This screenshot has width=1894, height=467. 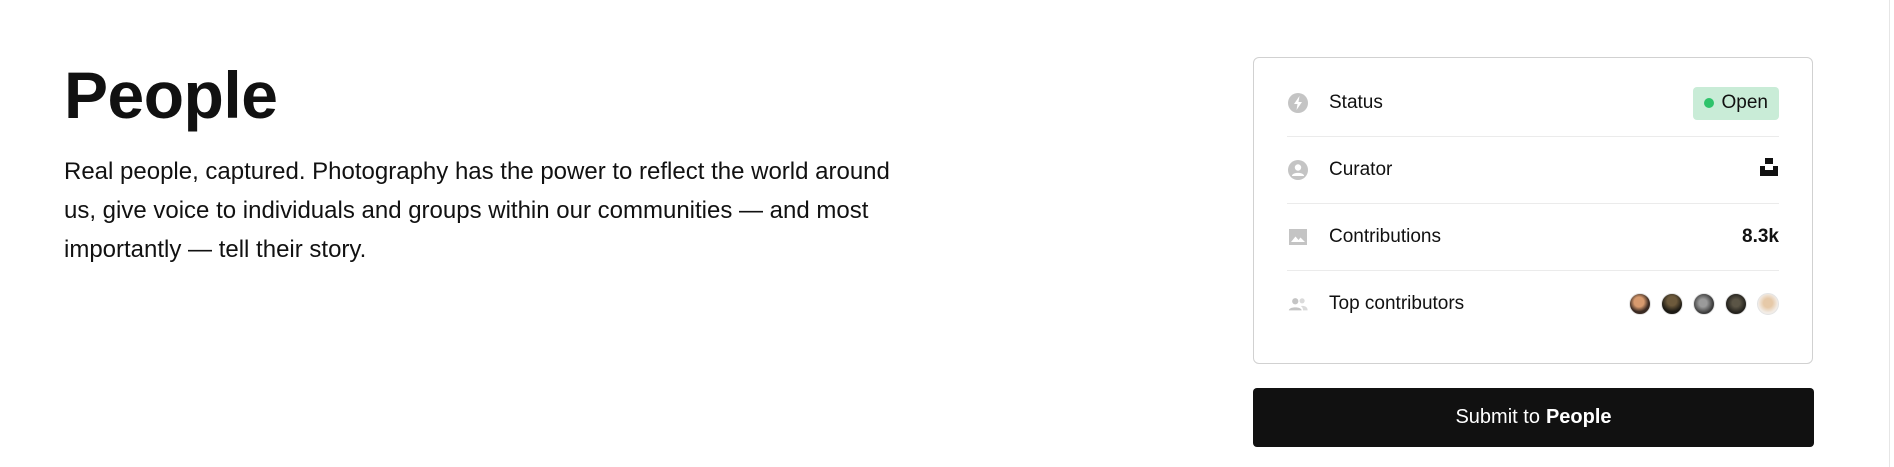 What do you see at coordinates (1891, 233) in the screenshot?
I see `page-scrollbar` at bounding box center [1891, 233].